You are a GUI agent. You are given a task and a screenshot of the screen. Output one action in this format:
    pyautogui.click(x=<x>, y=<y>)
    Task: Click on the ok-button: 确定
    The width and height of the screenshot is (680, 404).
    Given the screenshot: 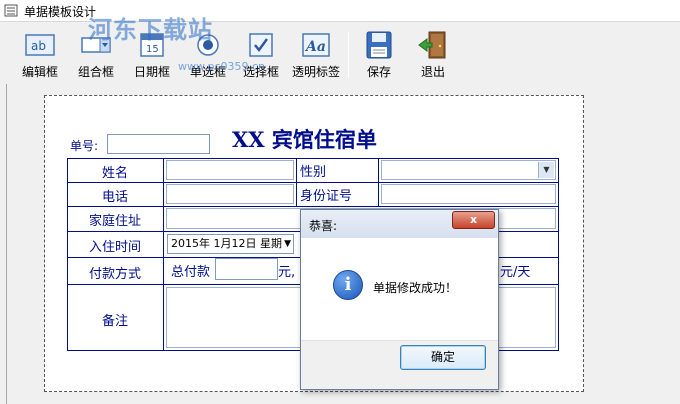 What is the action you would take?
    pyautogui.click(x=443, y=357)
    